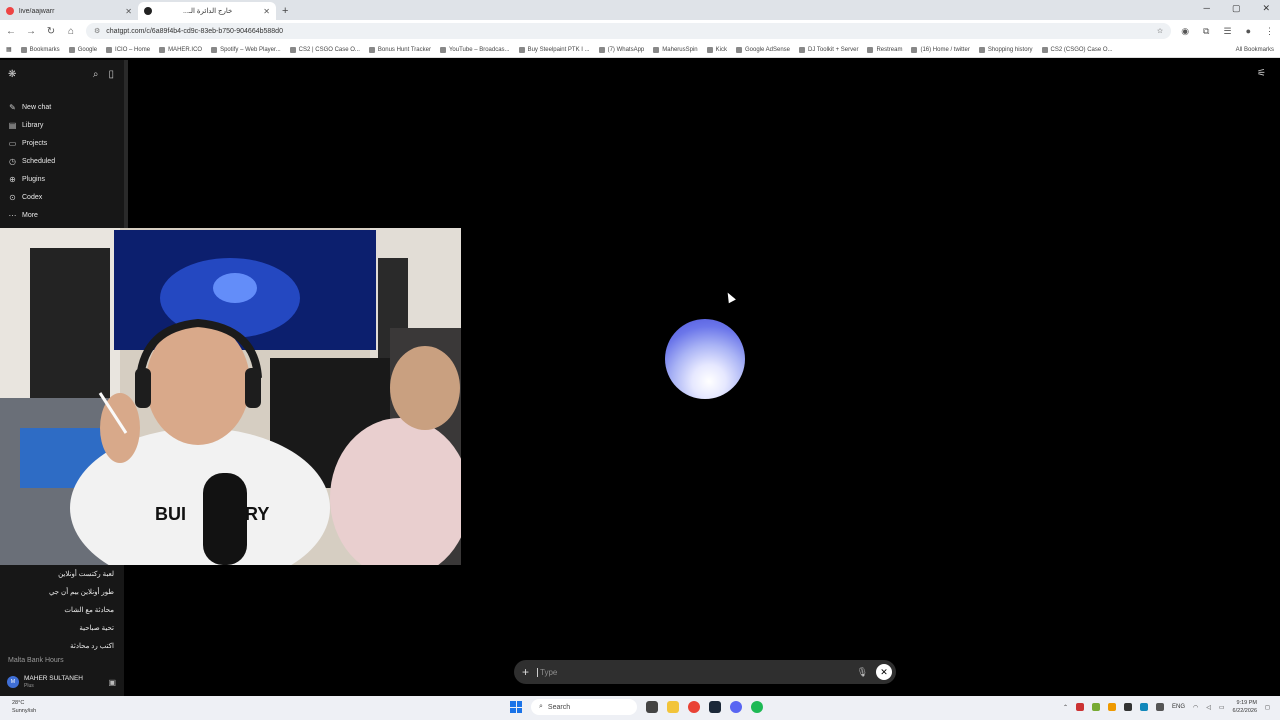 Image resolution: width=1280 pixels, height=720 pixels. I want to click on battery-icon: ▭, so click(1222, 707).